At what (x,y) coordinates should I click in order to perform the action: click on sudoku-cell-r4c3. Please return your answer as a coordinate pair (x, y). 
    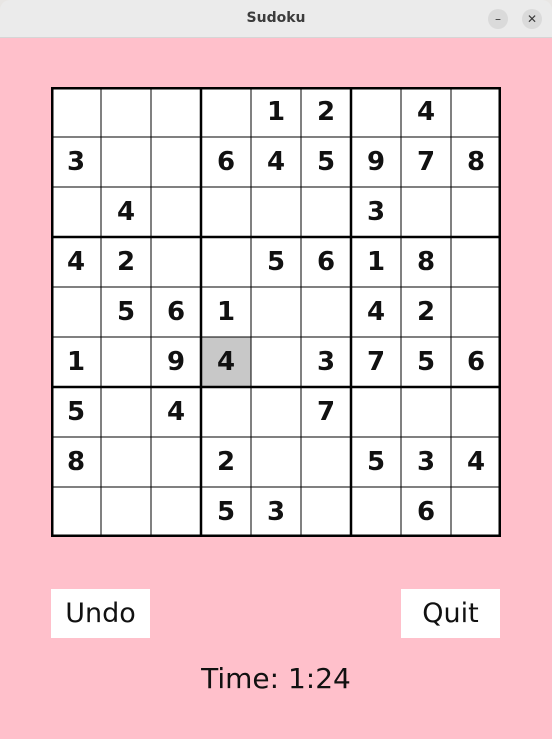
    Looking at the image, I should click on (176, 262).